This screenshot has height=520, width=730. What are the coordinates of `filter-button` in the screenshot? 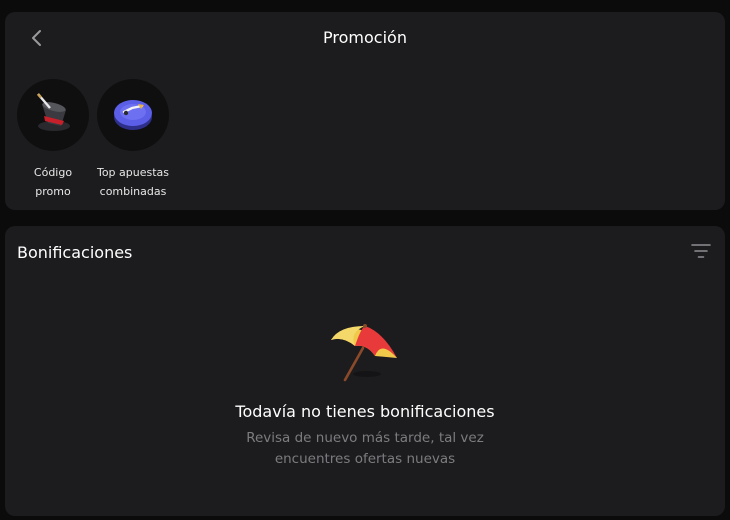 It's located at (701, 253).